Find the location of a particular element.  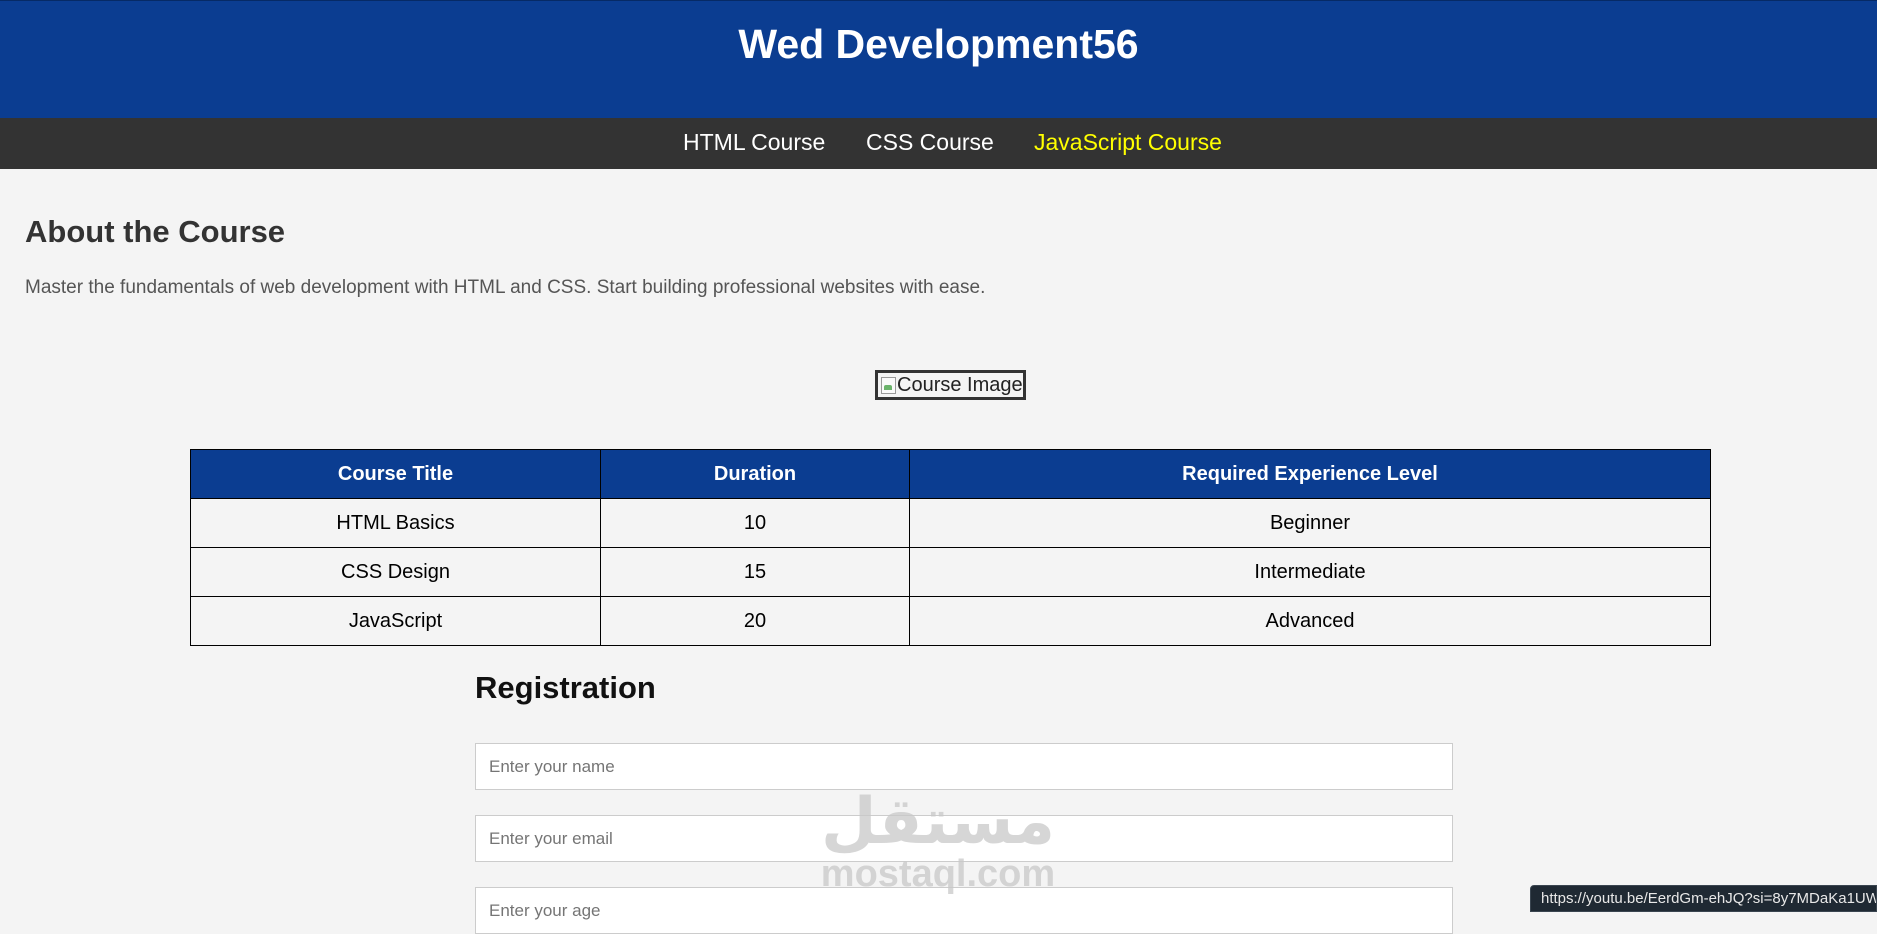

table-cell: 20 is located at coordinates (755, 621).